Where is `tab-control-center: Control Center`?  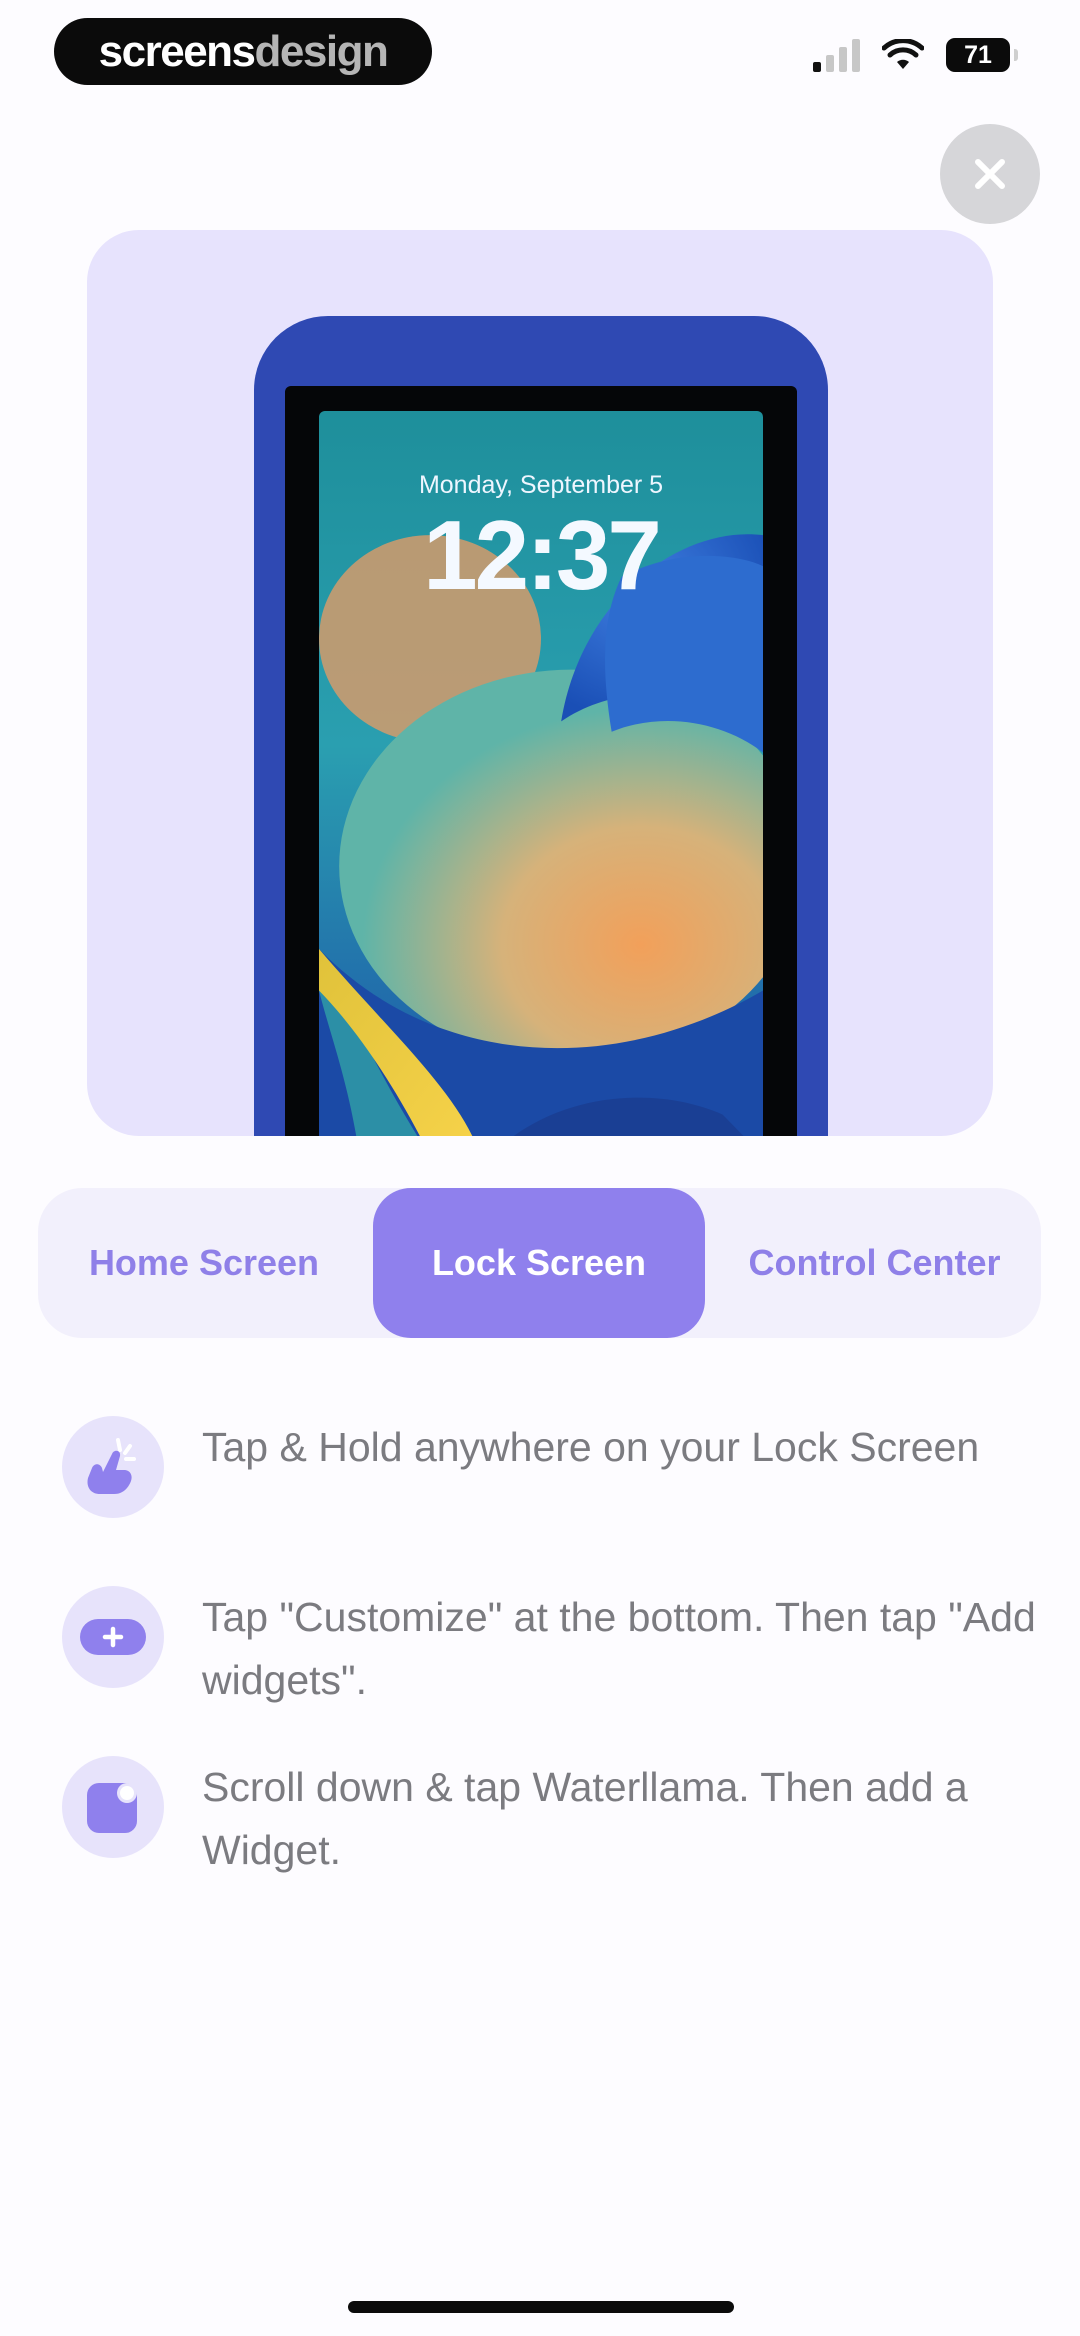
tab-control-center: Control Center is located at coordinates (874, 1263).